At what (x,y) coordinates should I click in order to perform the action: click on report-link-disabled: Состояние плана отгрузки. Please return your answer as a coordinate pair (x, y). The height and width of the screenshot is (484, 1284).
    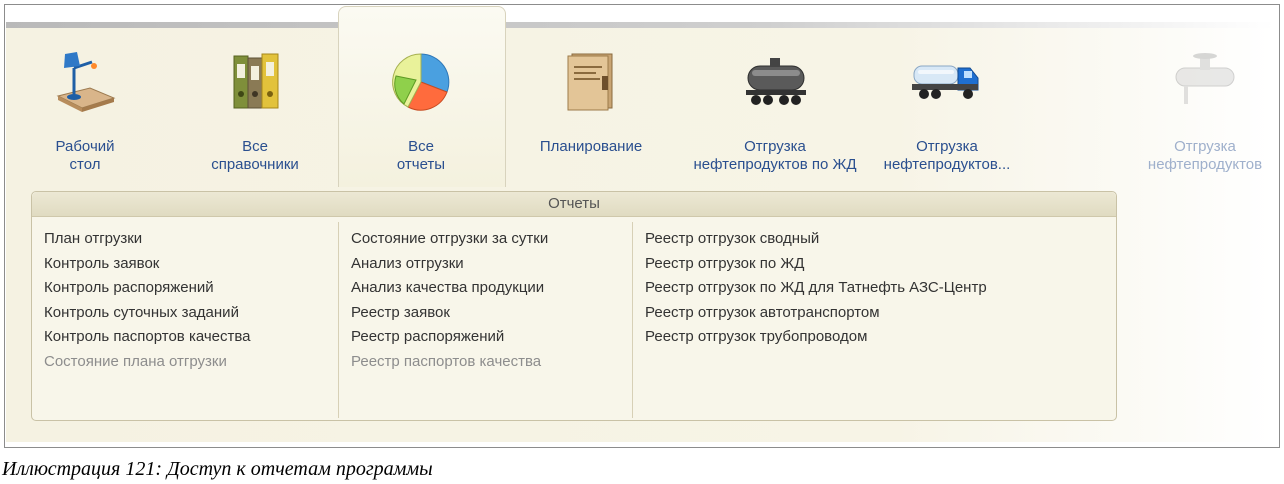
    Looking at the image, I should click on (147, 362).